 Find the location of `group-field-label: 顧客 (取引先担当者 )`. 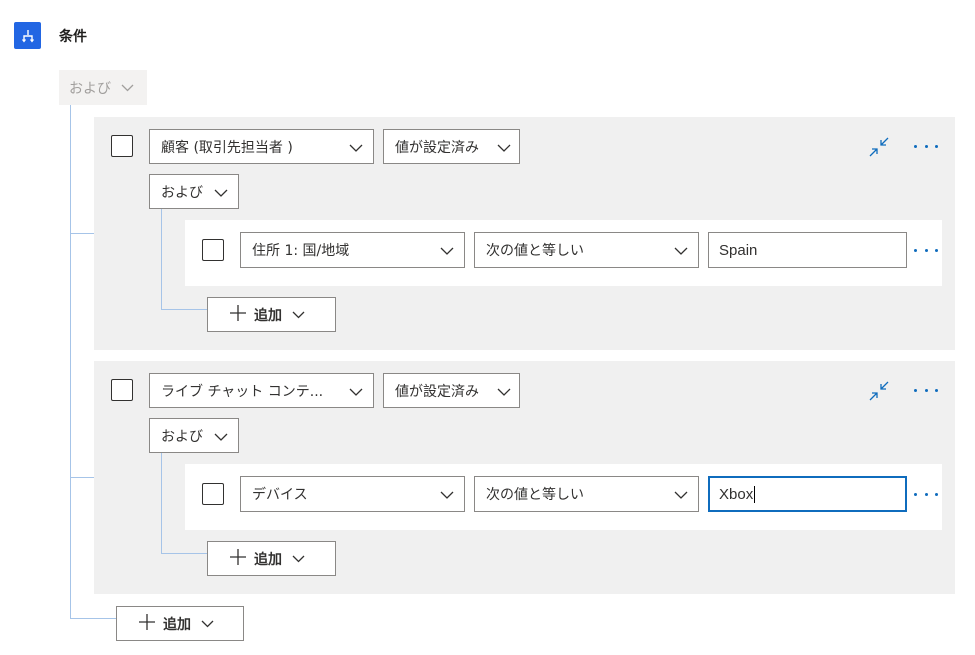

group-field-label: 顧客 (取引先担当者 ) is located at coordinates (227, 147).